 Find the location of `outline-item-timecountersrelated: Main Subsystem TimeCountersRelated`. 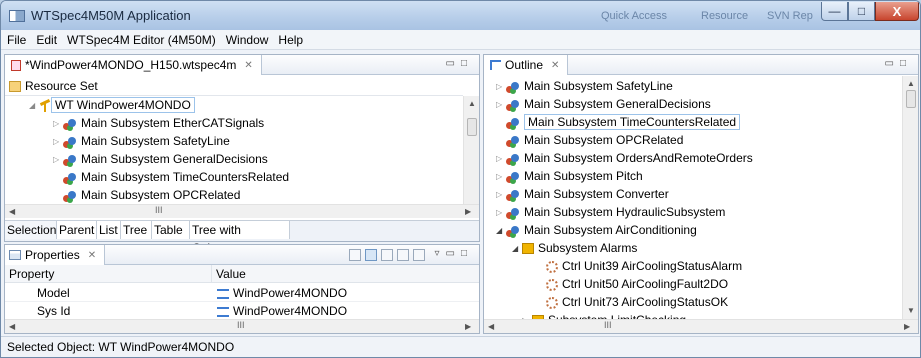

outline-item-timecountersrelated: Main Subsystem TimeCountersRelated is located at coordinates (623, 122).